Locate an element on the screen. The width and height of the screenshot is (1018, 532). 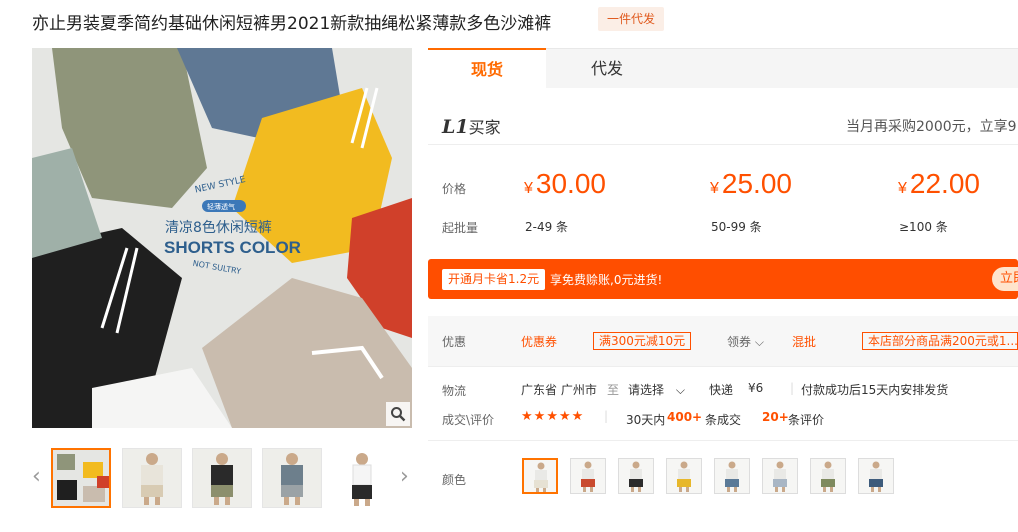
banner-open-button: 立即 is located at coordinates (1005, 279).